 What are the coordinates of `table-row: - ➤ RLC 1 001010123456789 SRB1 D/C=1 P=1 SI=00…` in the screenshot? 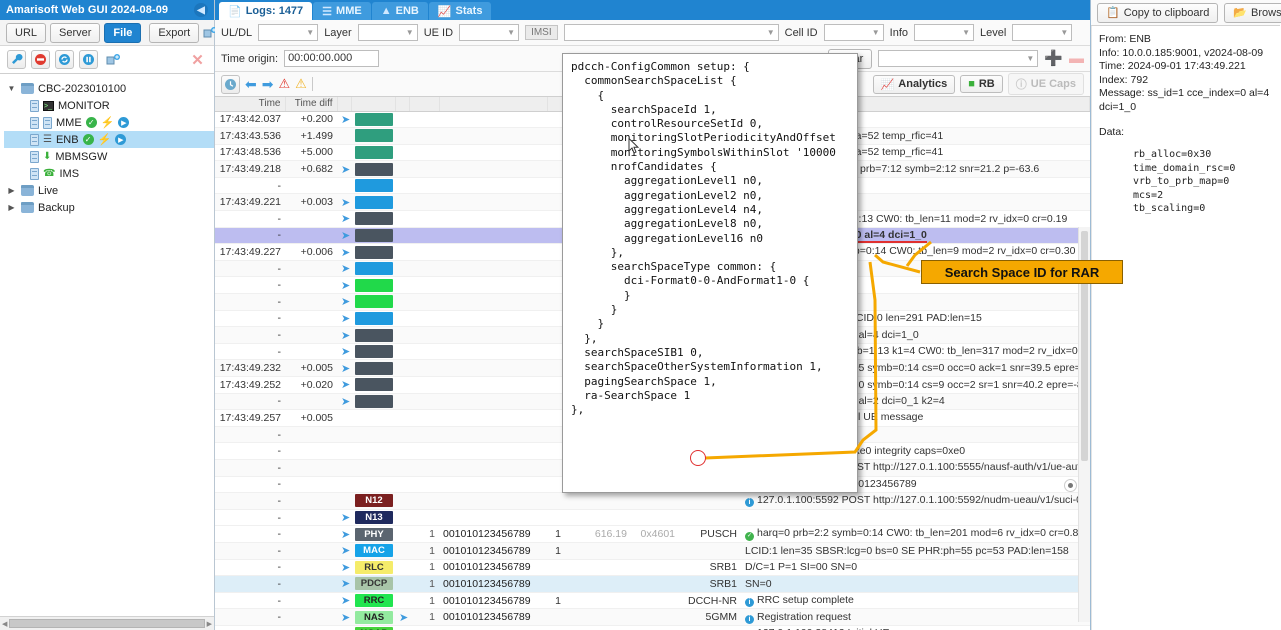 It's located at (652, 568).